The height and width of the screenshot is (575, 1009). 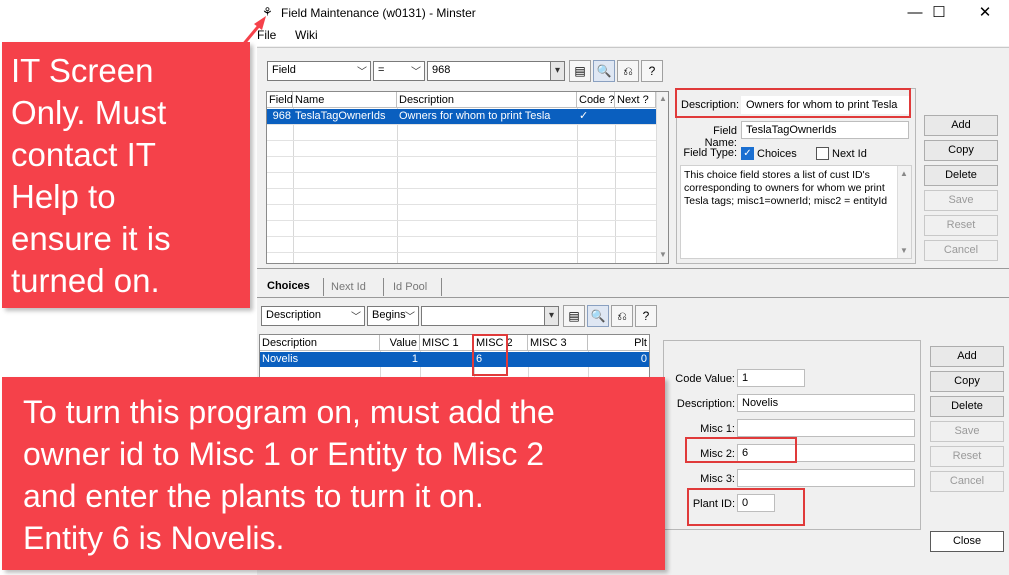 I want to click on misc3-field, so click(x=826, y=478).